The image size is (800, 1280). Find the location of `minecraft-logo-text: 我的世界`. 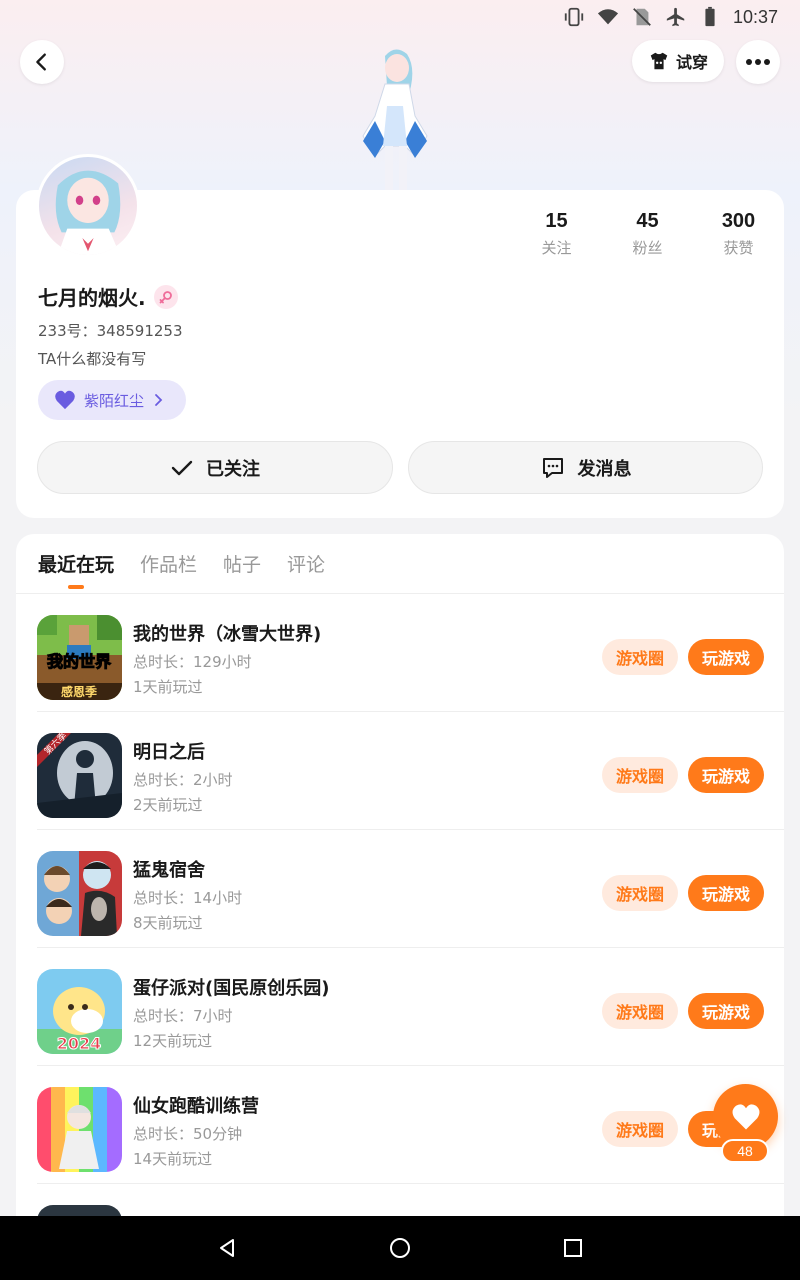

minecraft-logo-text: 我的世界 is located at coordinates (79, 661).